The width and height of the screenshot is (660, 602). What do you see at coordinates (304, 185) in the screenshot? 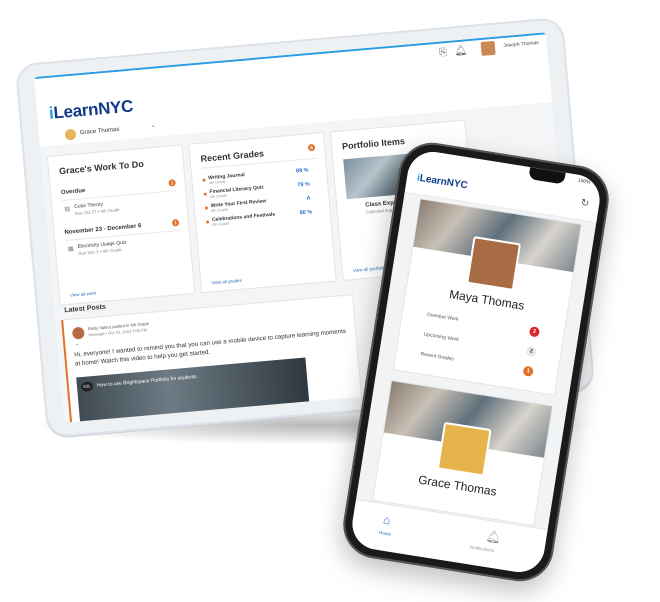
I see `grade-value: 79 %` at bounding box center [304, 185].